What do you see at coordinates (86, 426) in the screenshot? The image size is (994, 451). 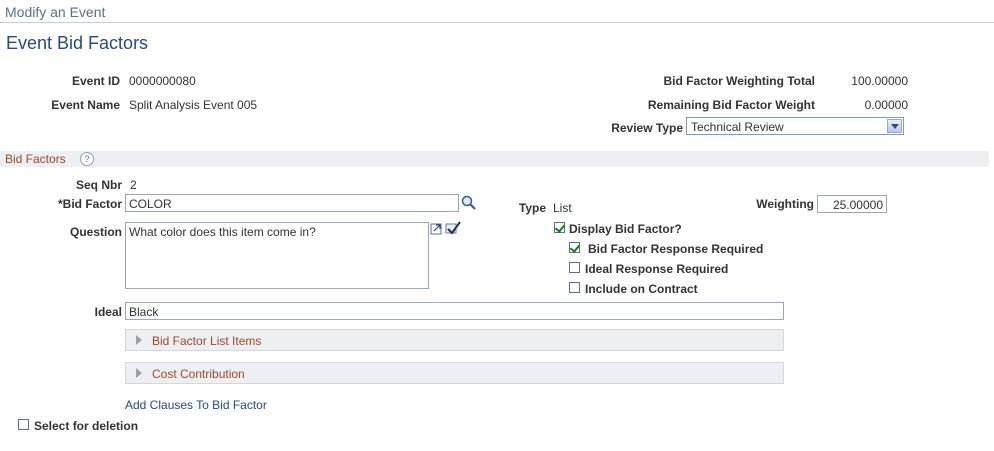 I see `select-for-deletion-label: Select for deletion` at bounding box center [86, 426].